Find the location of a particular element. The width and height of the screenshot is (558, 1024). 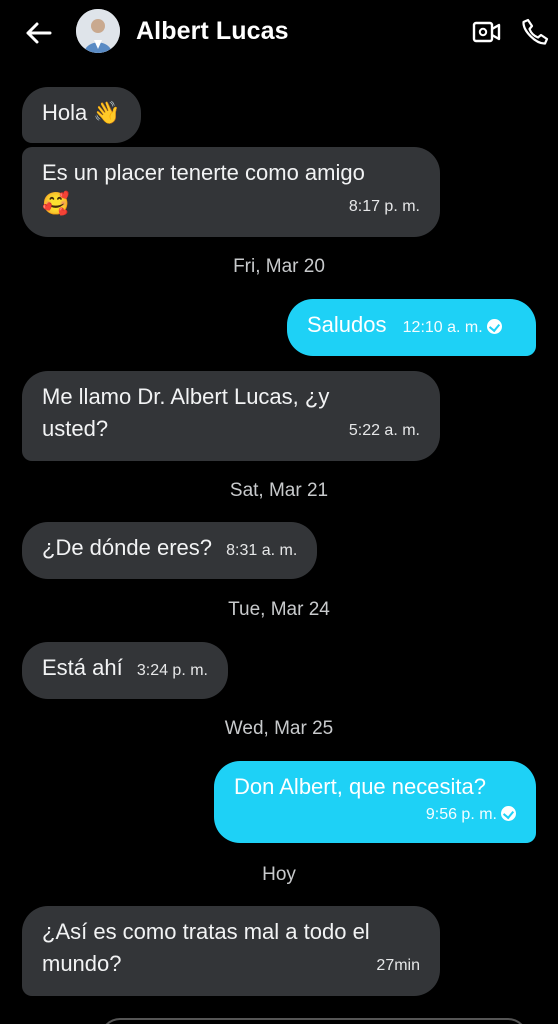

profile-photo is located at coordinates (98, 31).